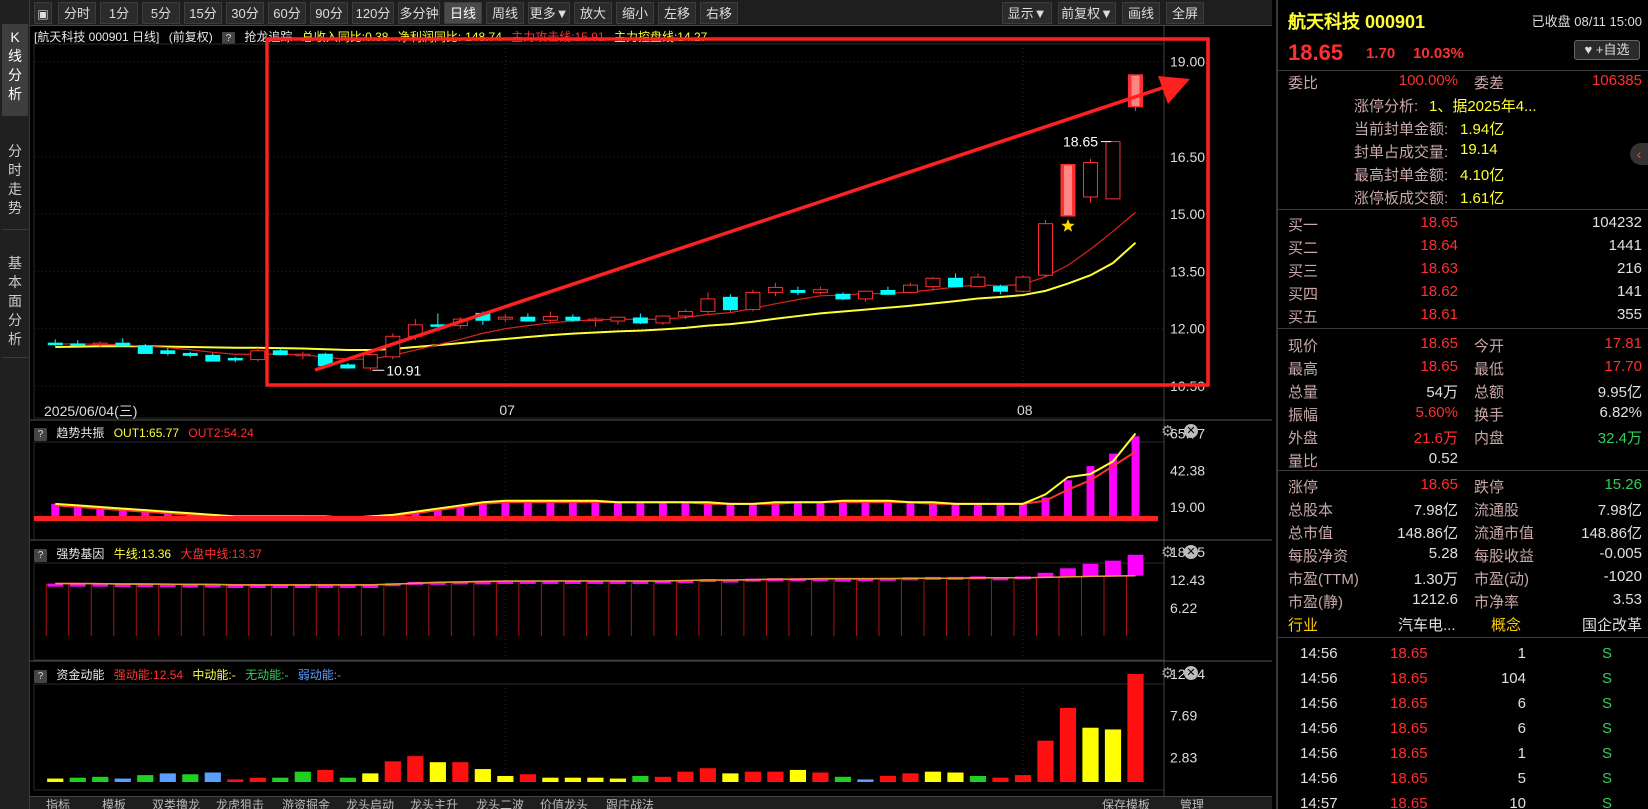 Image resolution: width=1648 pixels, height=809 pixels. I want to click on bottom-tab-3: 龙虎狙击, so click(240, 803).